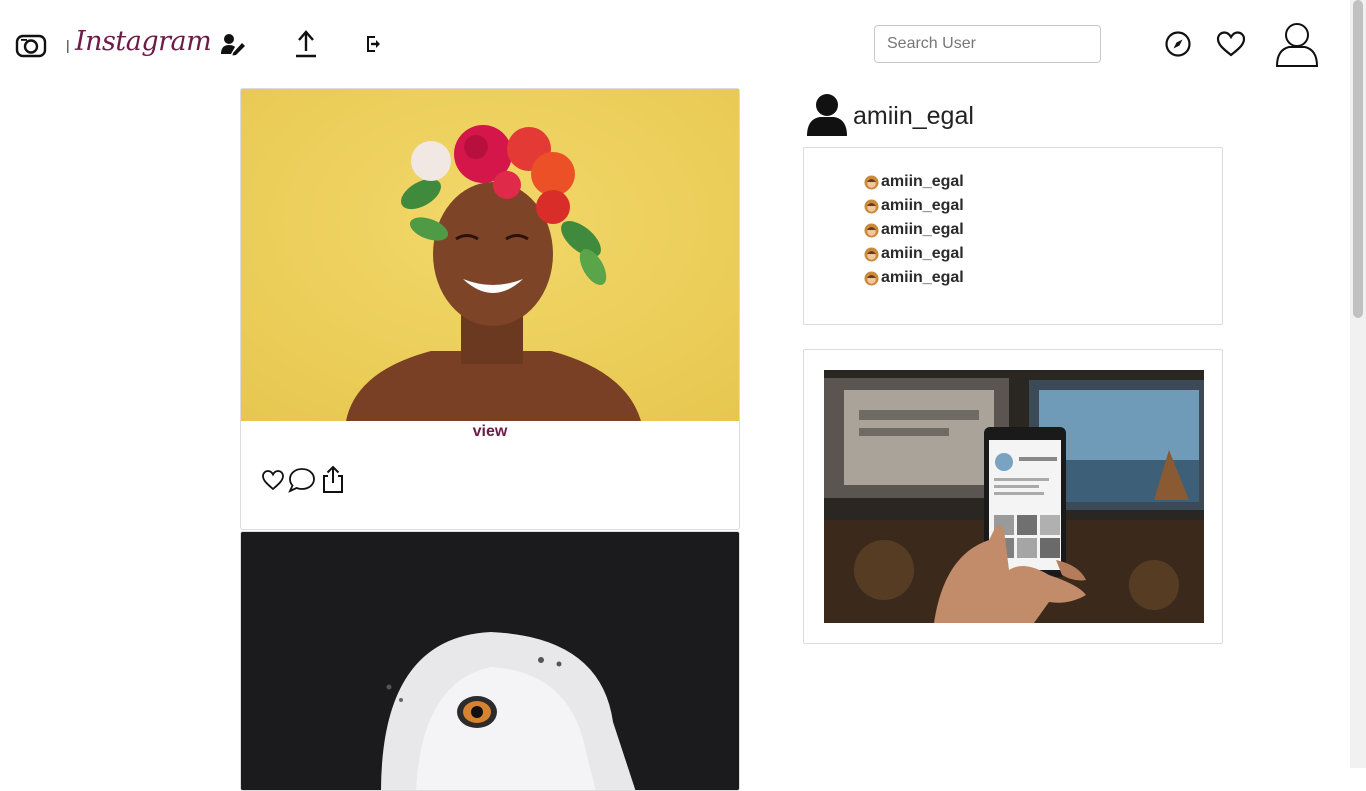 Image resolution: width=1366 pixels, height=791 pixels. Describe the element at coordinates (827, 116) in the screenshot. I see `profile-avatar-icon` at that location.